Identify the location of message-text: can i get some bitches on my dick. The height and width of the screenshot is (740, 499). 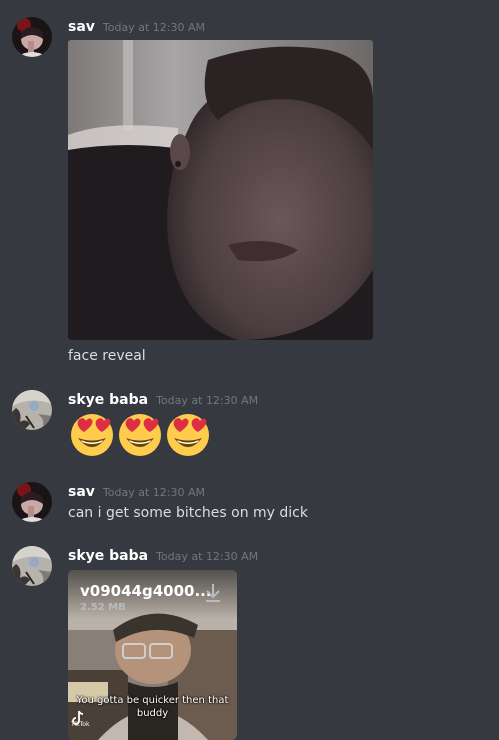
(188, 513).